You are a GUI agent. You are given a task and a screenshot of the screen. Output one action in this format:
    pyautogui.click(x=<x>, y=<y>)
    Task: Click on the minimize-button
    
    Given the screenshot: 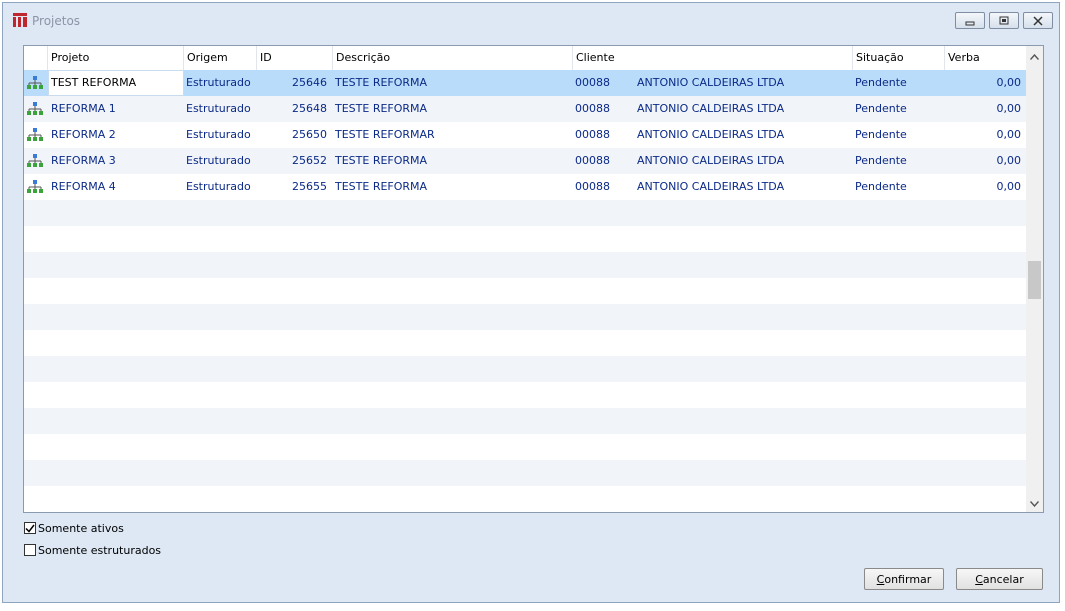 What is the action you would take?
    pyautogui.click(x=970, y=20)
    